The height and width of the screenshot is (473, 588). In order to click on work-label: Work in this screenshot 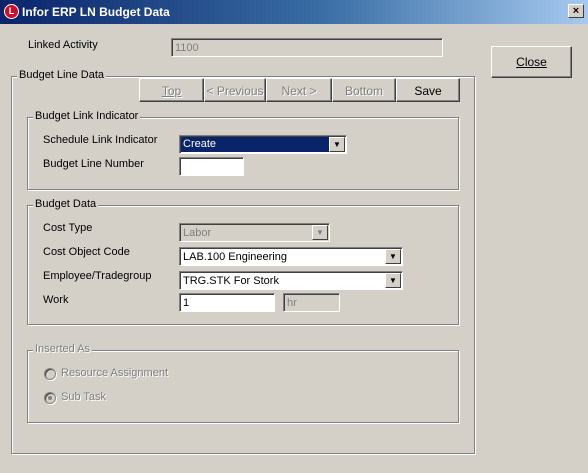, I will do `click(56, 300)`.